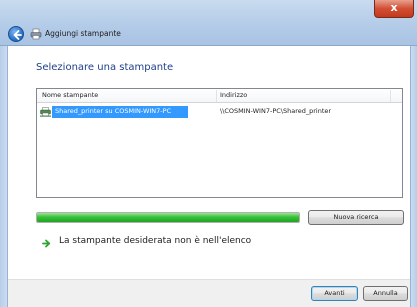 This screenshot has height=307, width=417. What do you see at coordinates (233, 95) in the screenshot?
I see `column-header-address: Indirizzo` at bounding box center [233, 95].